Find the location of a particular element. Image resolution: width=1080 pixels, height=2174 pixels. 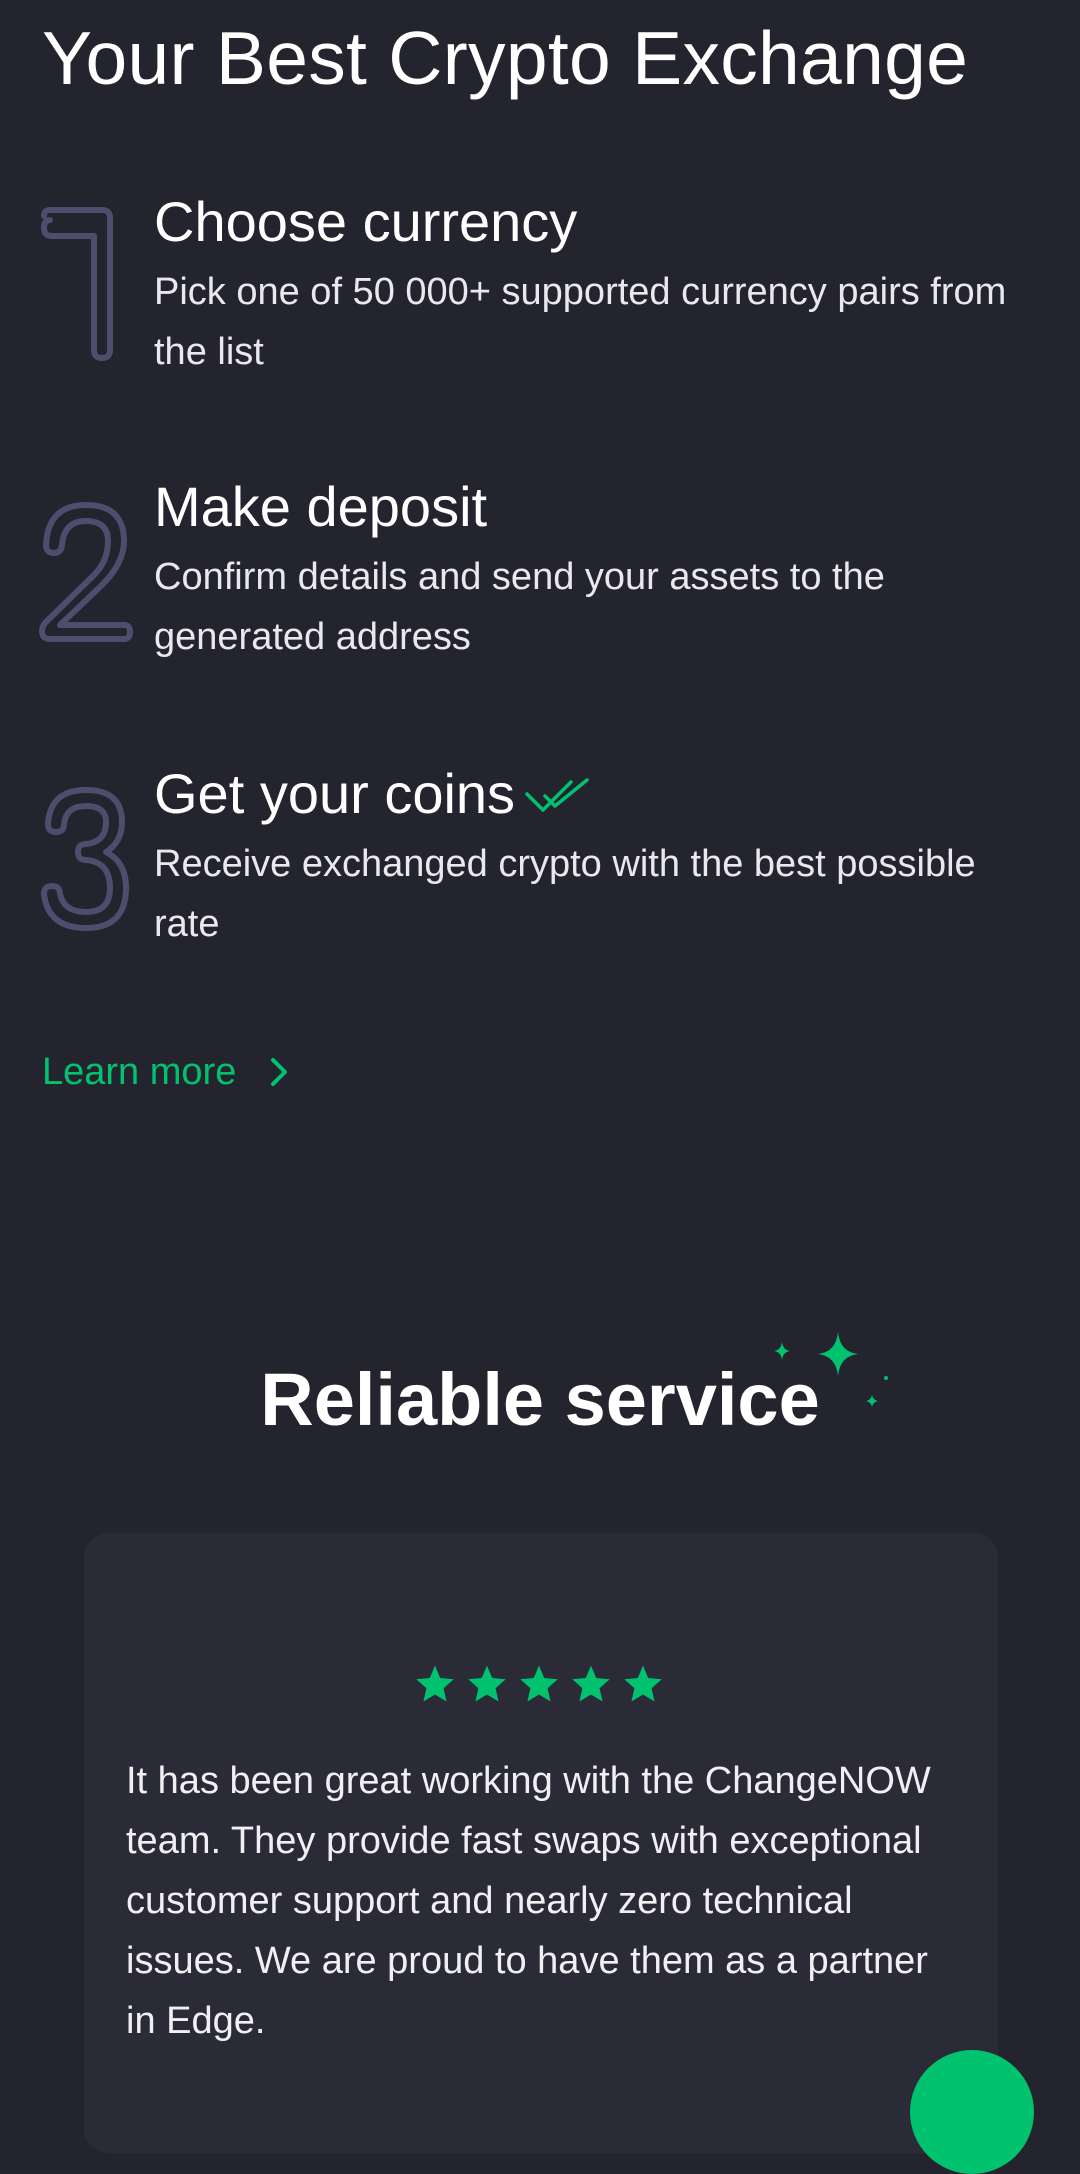

reliable-service-title: Reliable service is located at coordinates (540, 1399).